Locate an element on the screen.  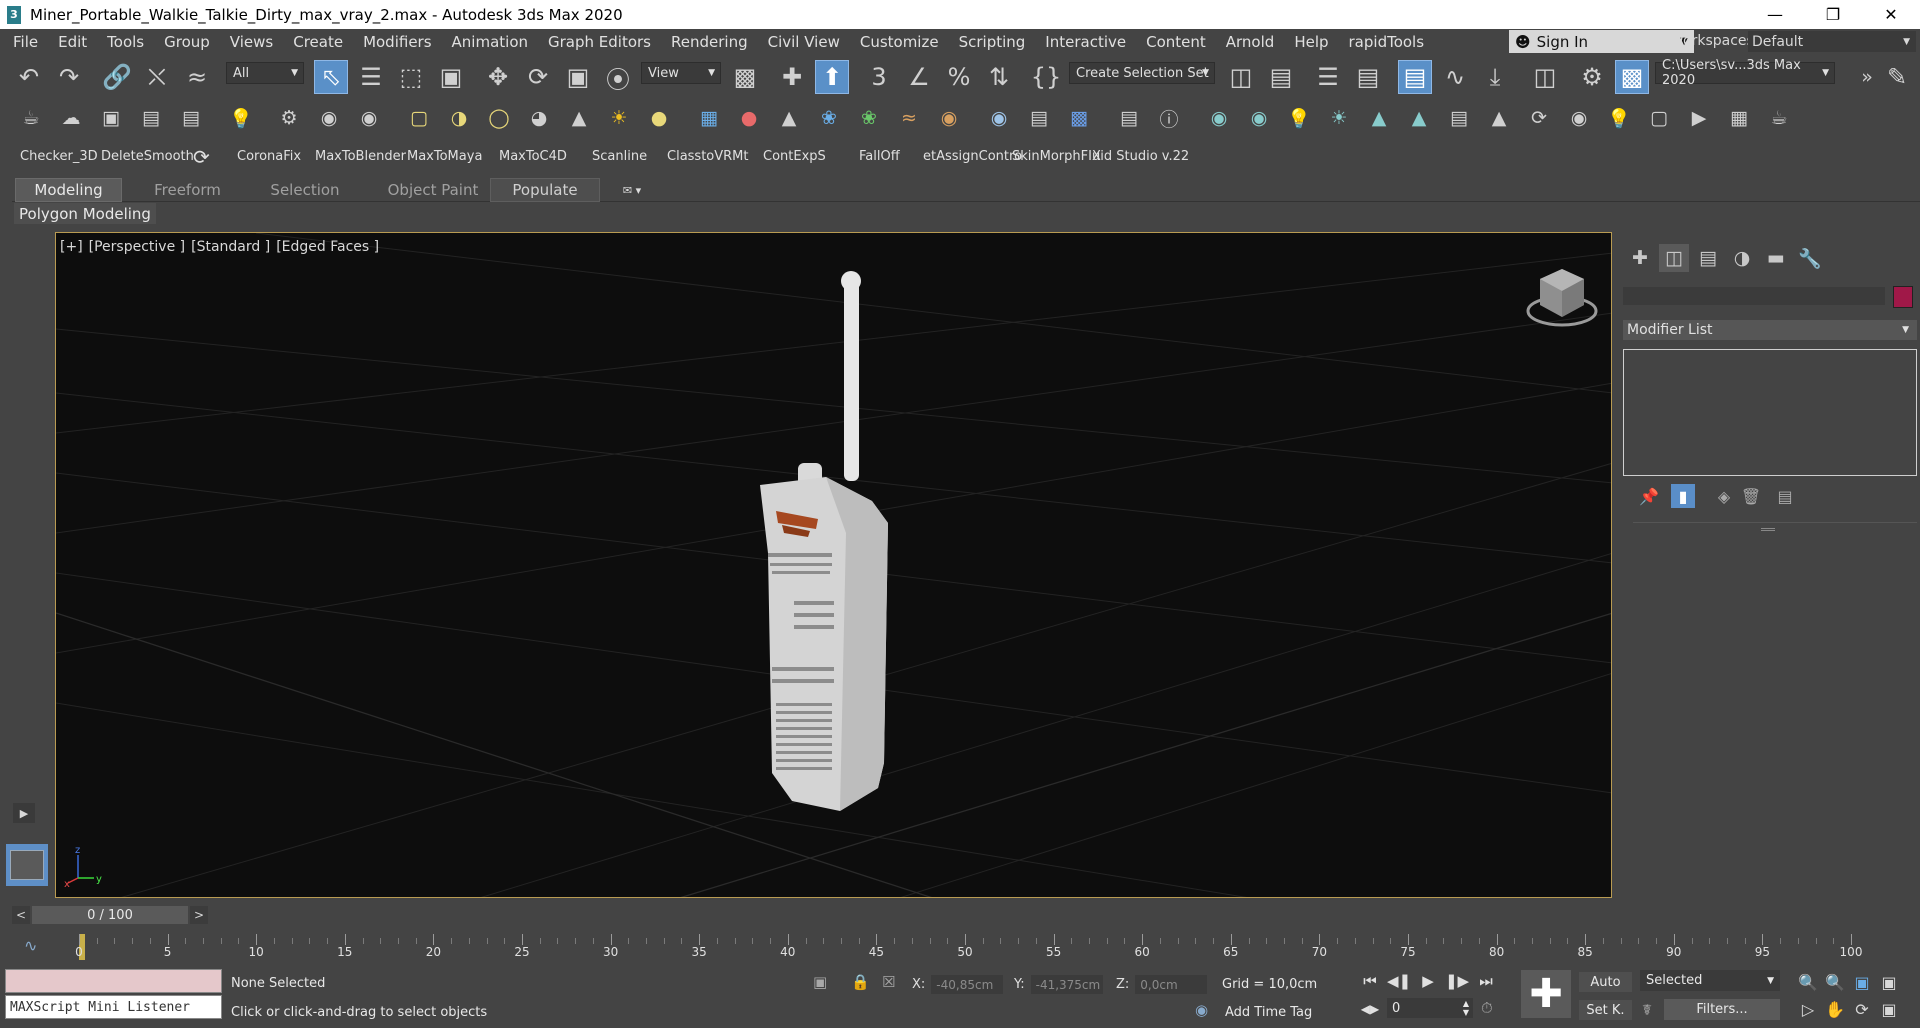
field-of-view-icon: ▷ is located at coordinates (1808, 1009).